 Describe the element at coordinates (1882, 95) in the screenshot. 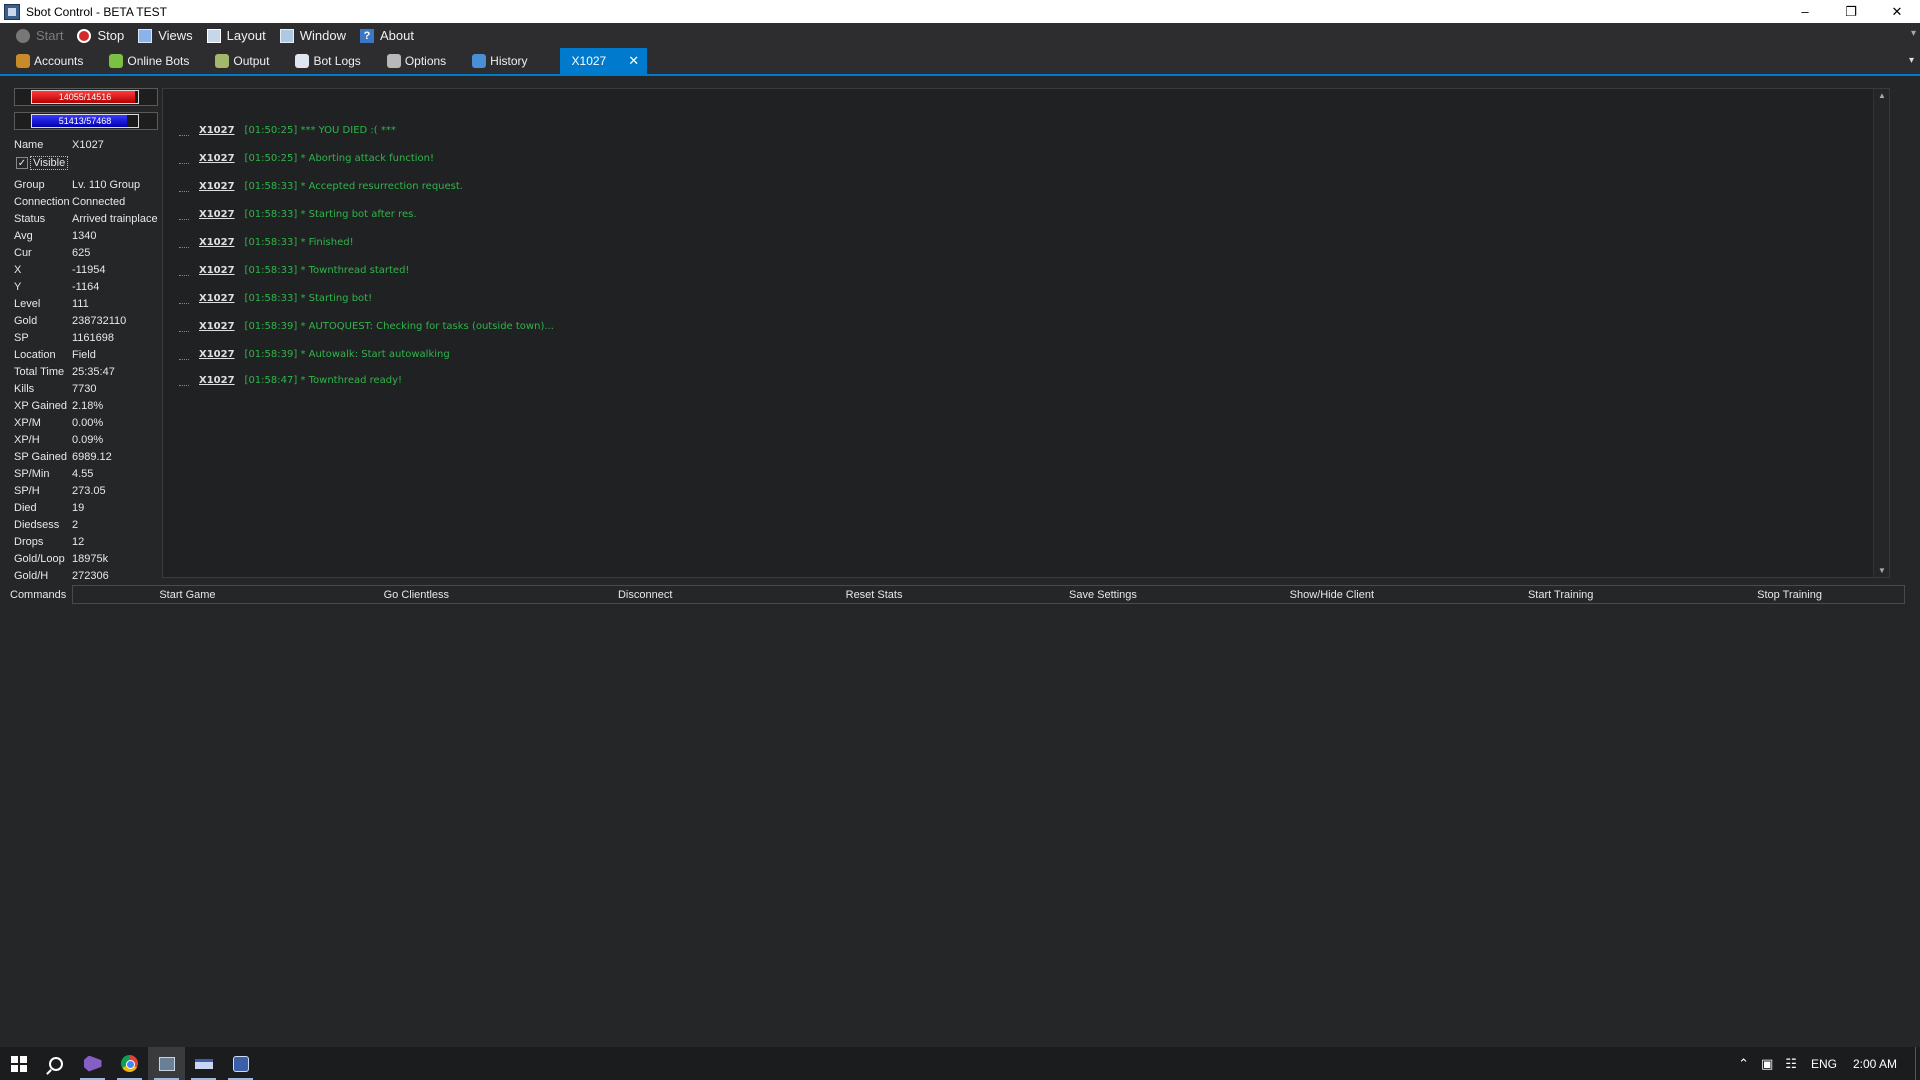

I see `scroll-up-icon: ▲` at that location.